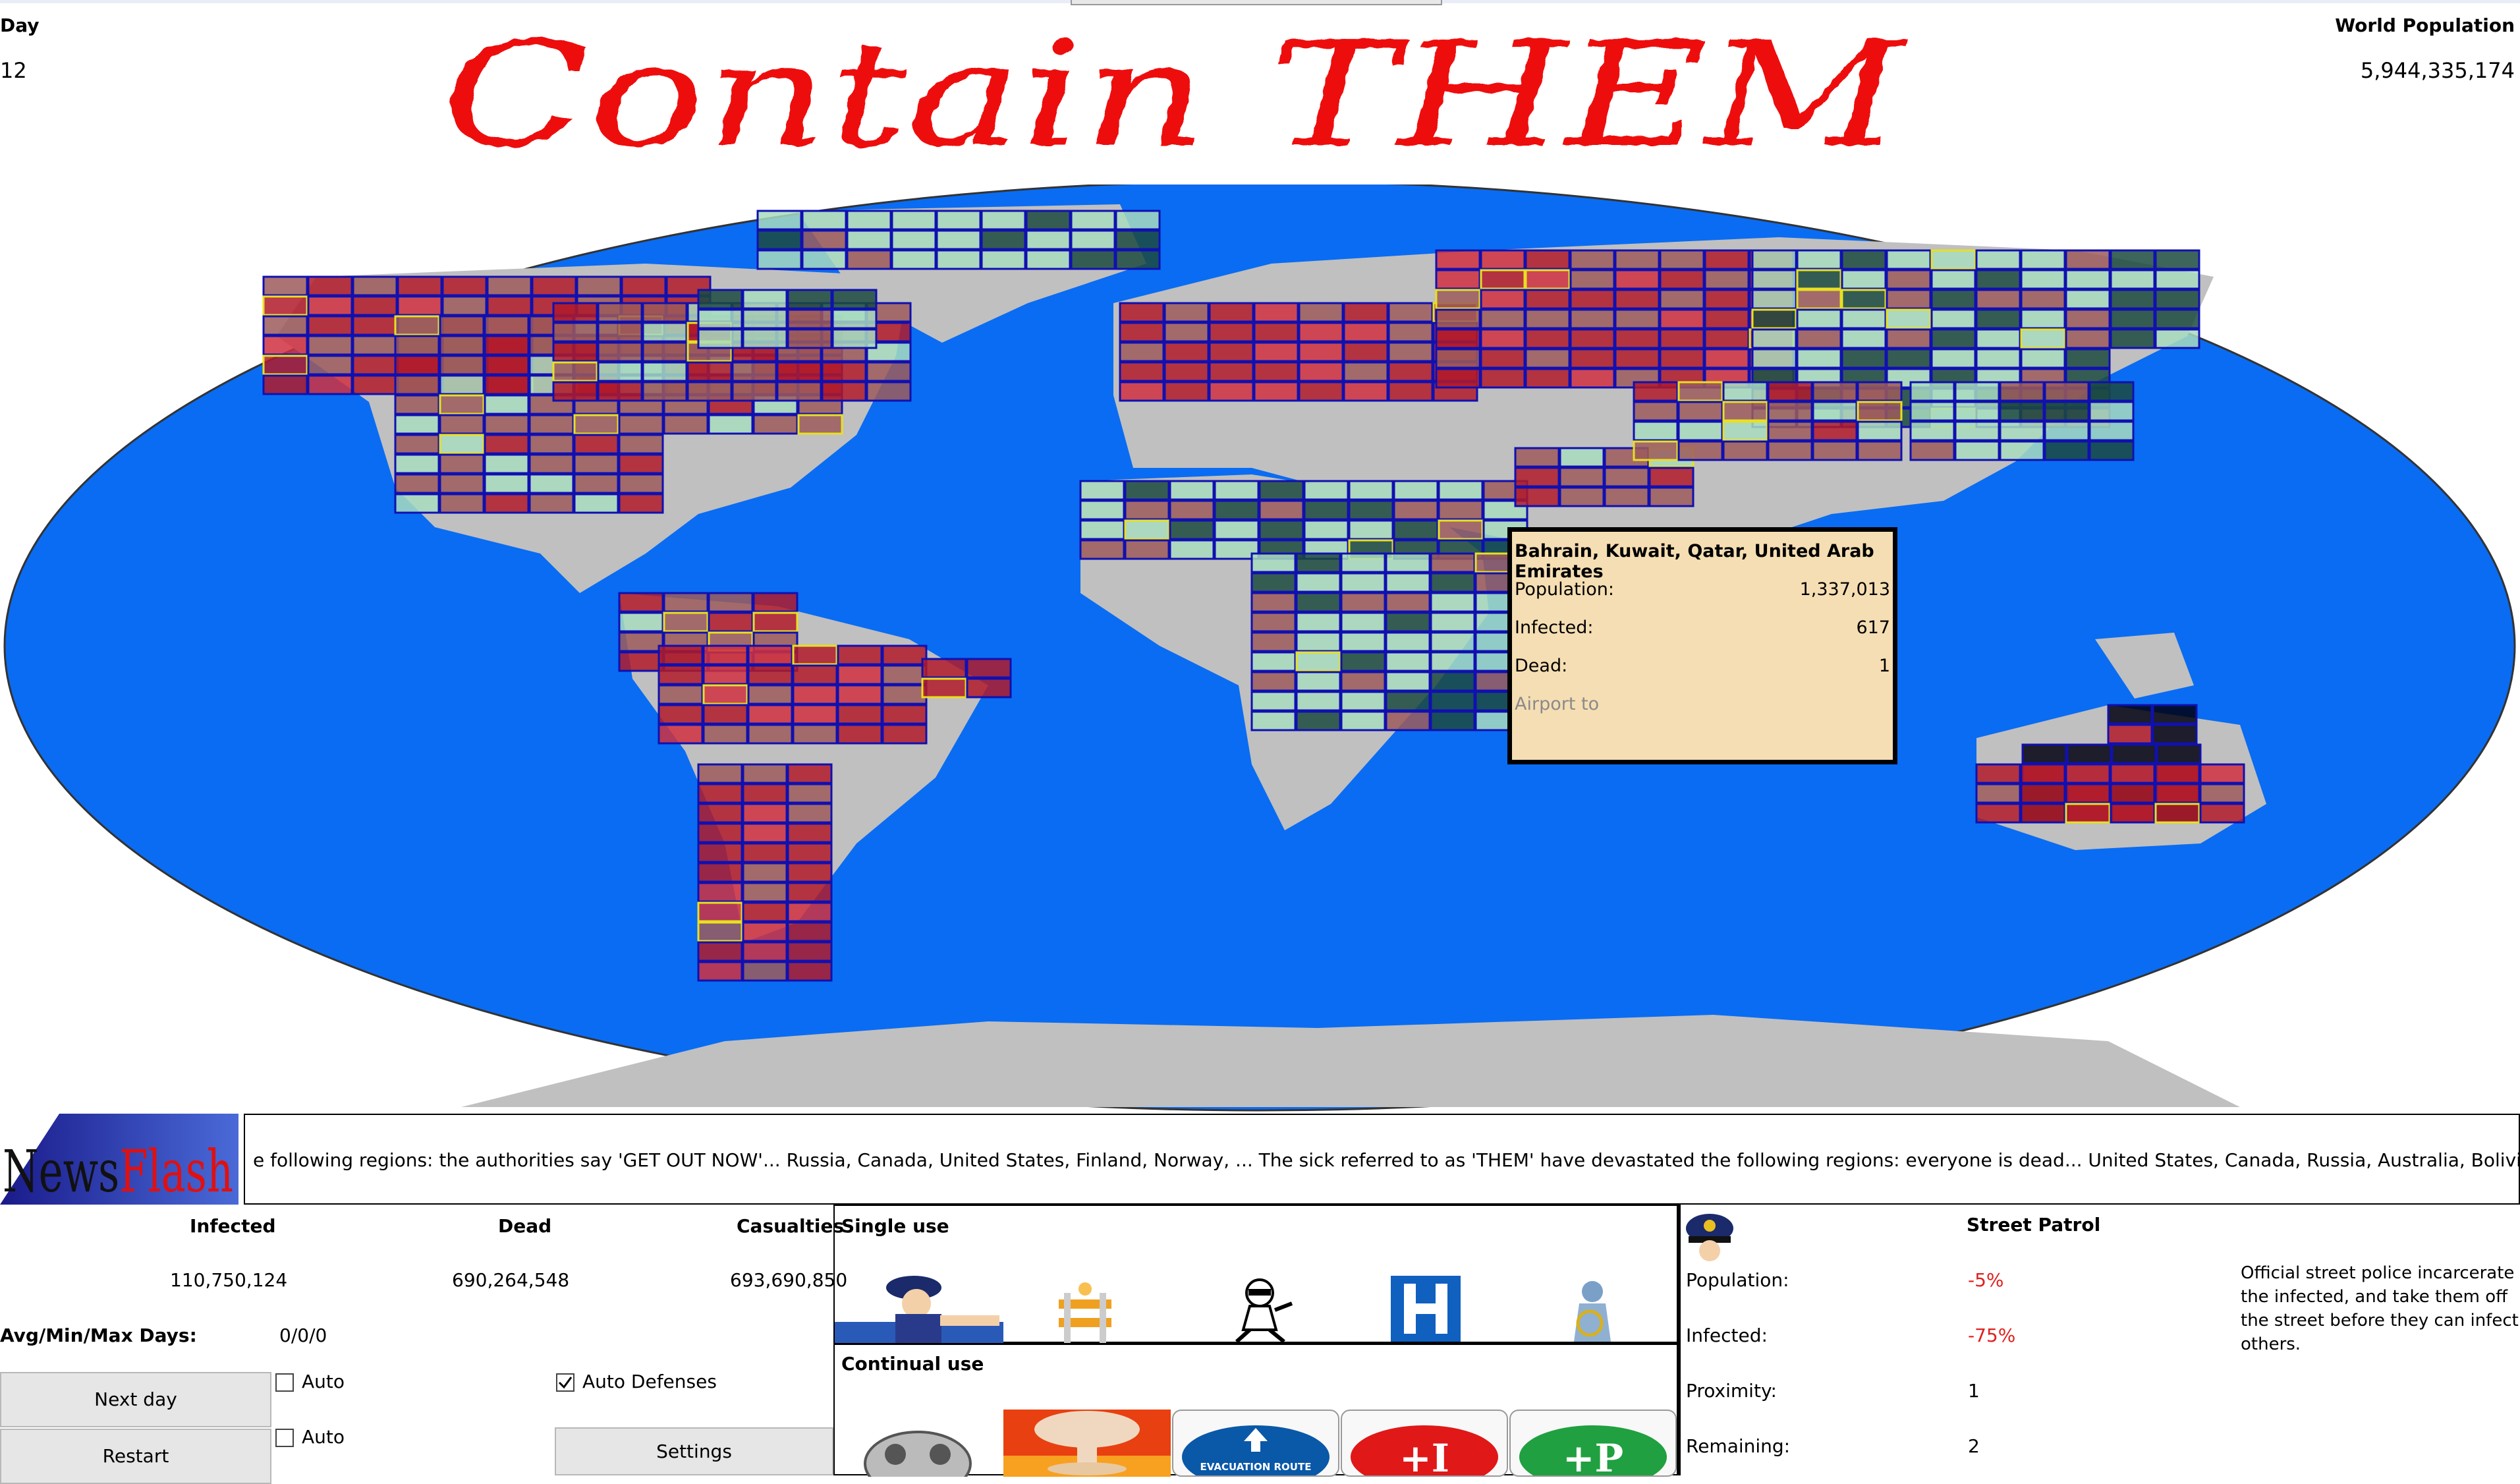  What do you see at coordinates (1425, 1308) in the screenshot?
I see `hospital-icon` at bounding box center [1425, 1308].